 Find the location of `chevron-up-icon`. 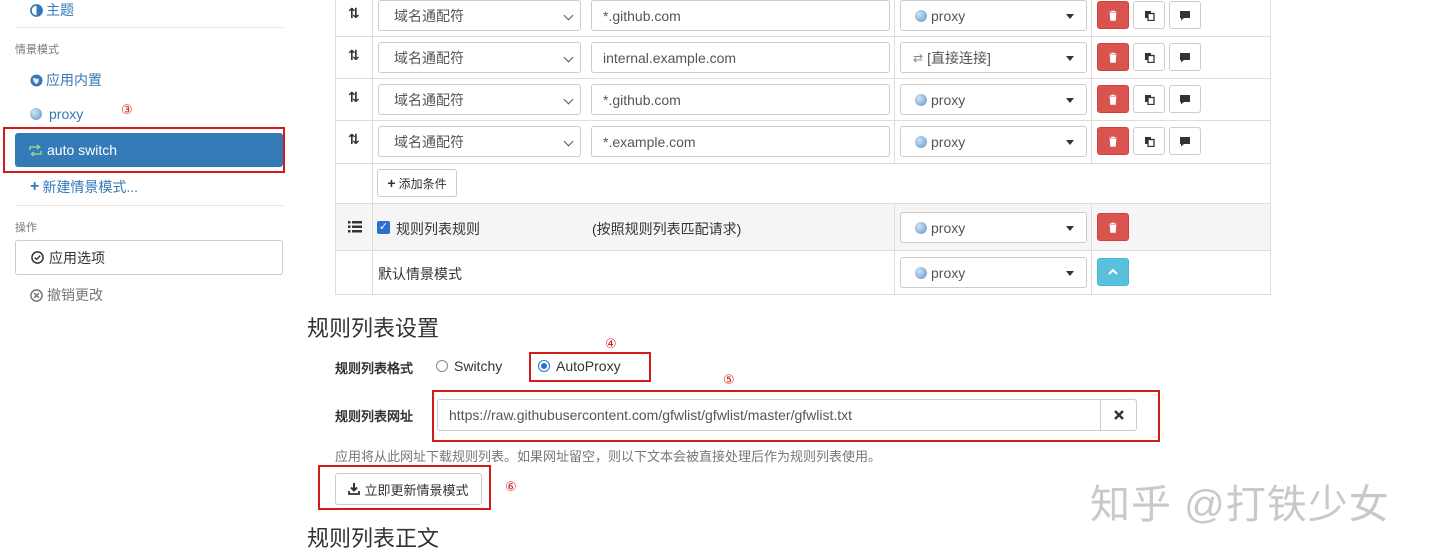

chevron-up-icon is located at coordinates (1113, 271).